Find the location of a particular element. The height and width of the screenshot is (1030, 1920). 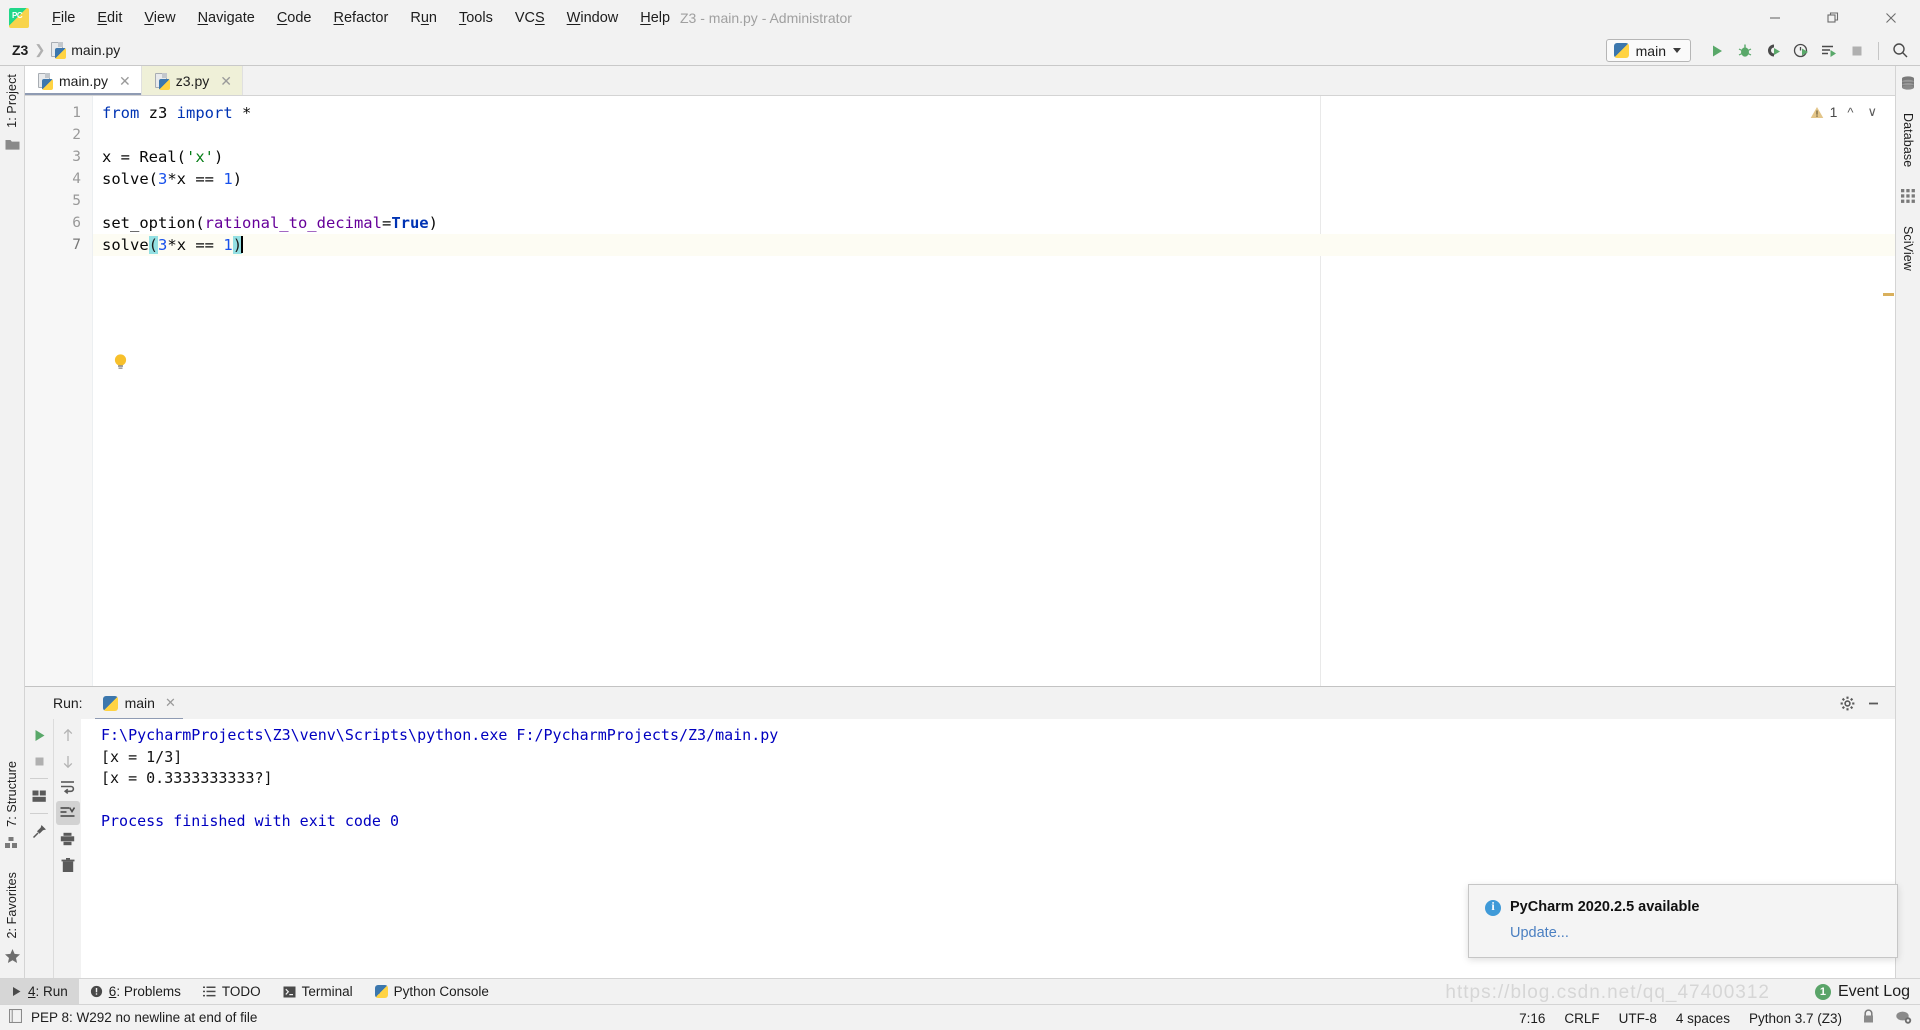

profile-button is located at coordinates (1801, 51).